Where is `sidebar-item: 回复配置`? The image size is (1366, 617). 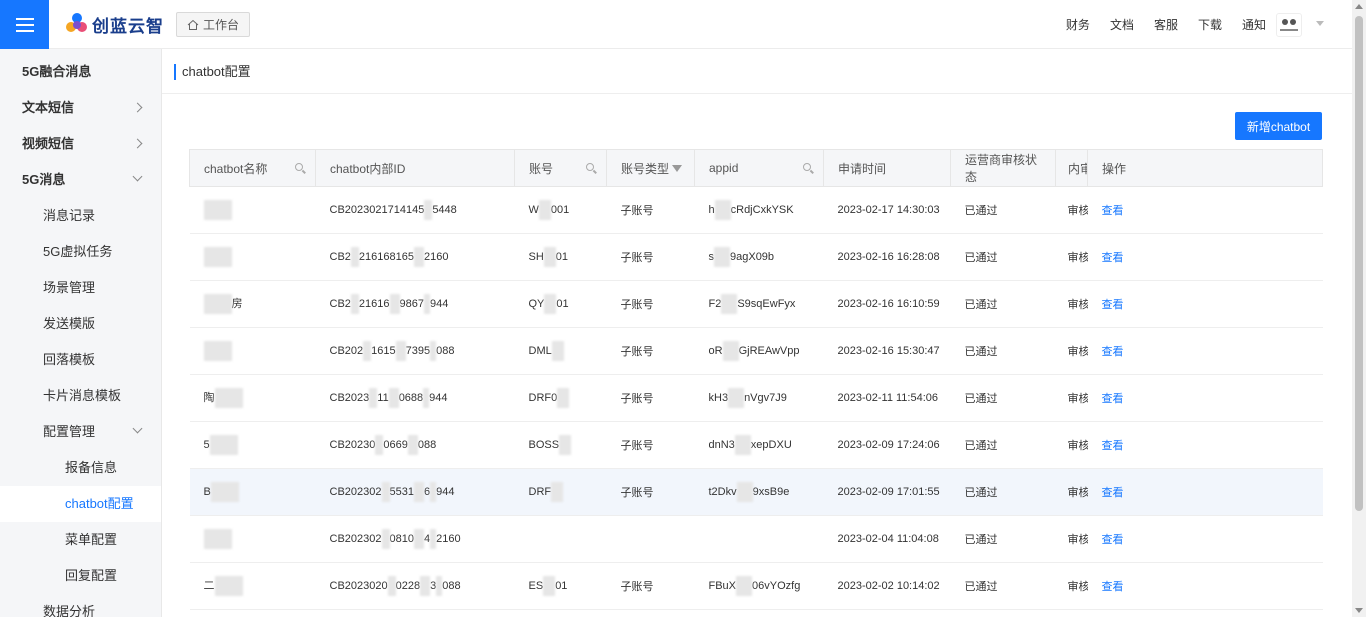
sidebar-item: 回复配置 is located at coordinates (80, 576).